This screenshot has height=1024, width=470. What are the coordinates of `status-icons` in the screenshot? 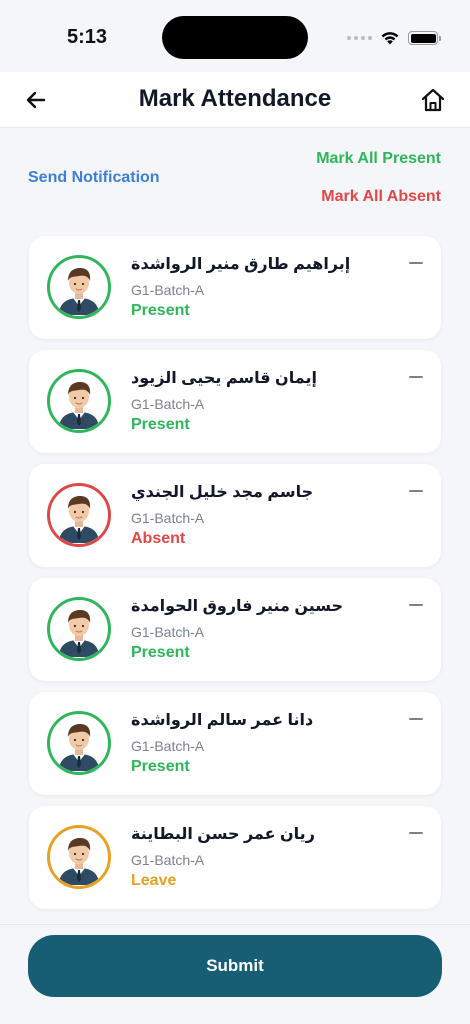 It's located at (394, 38).